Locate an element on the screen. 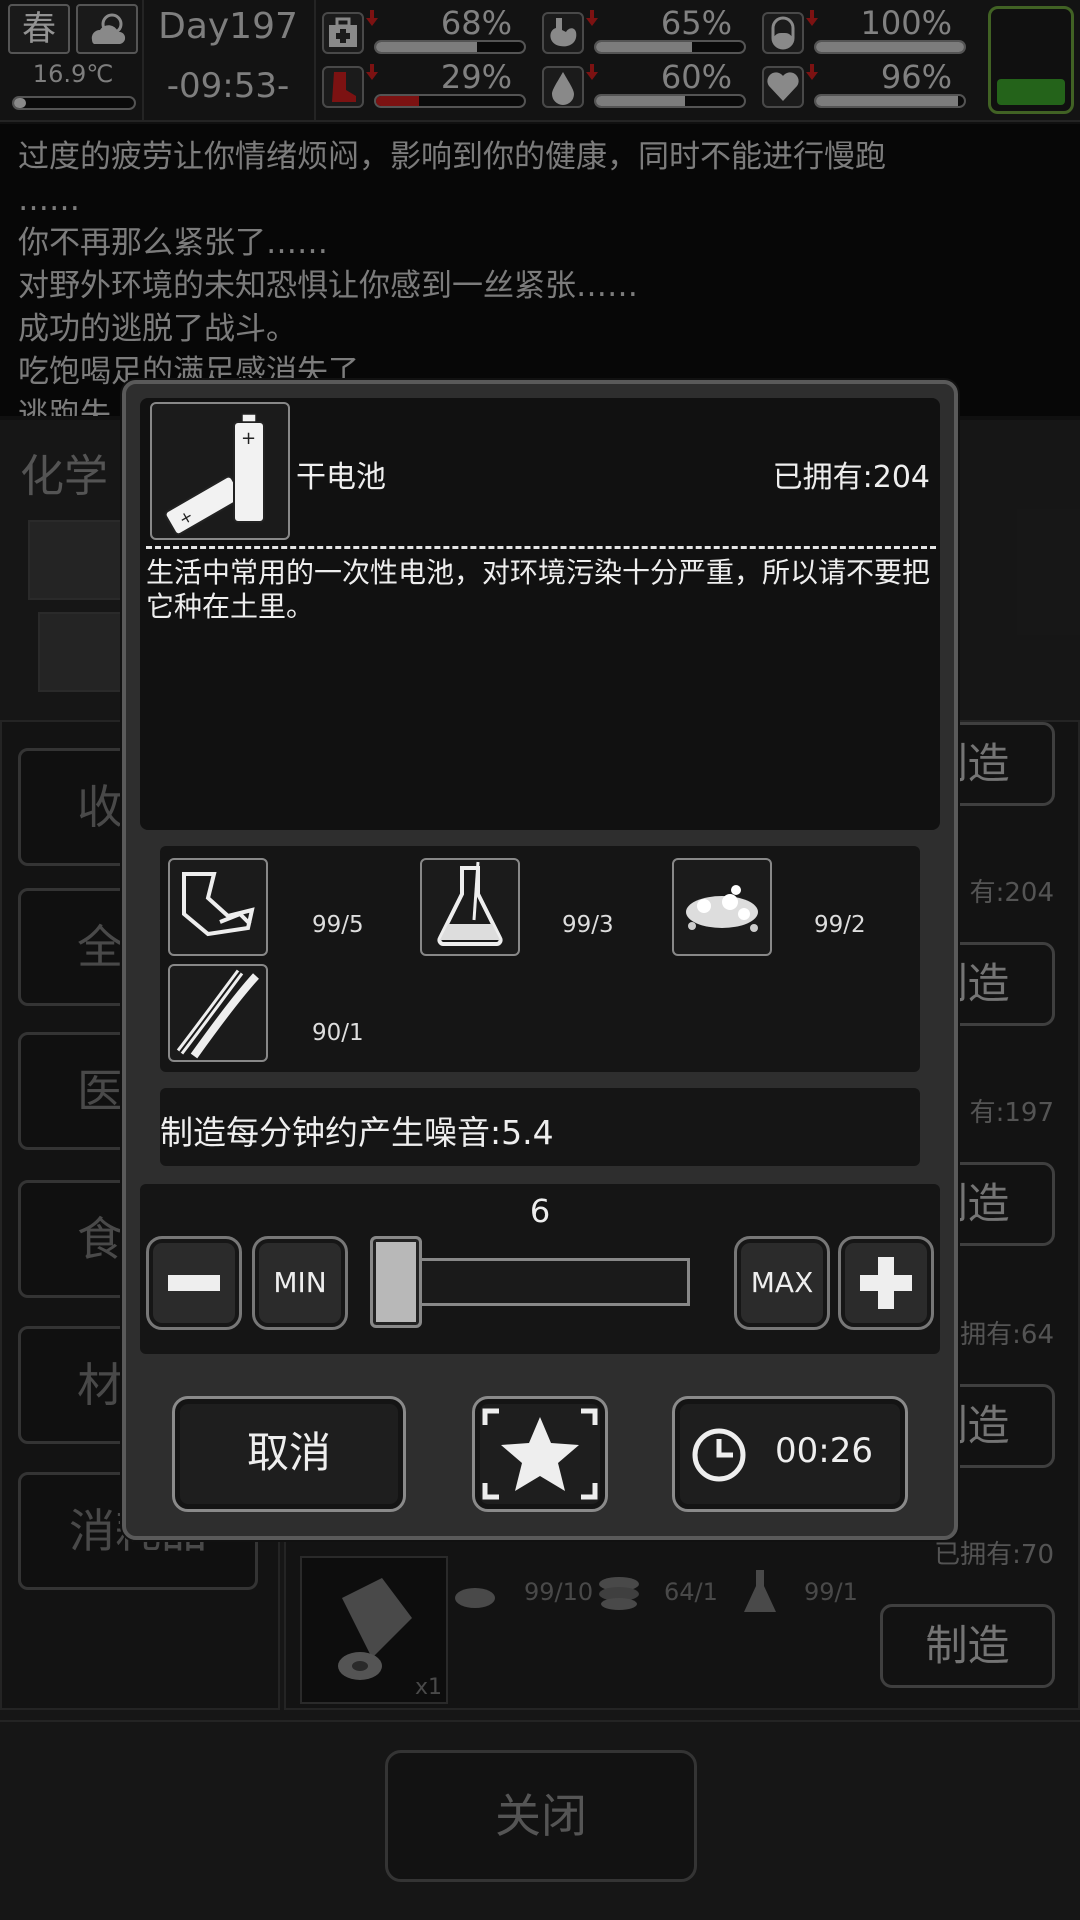 Image resolution: width=1080 pixels, height=1920 pixels. craft-start-button: 00:26 is located at coordinates (790, 1454).